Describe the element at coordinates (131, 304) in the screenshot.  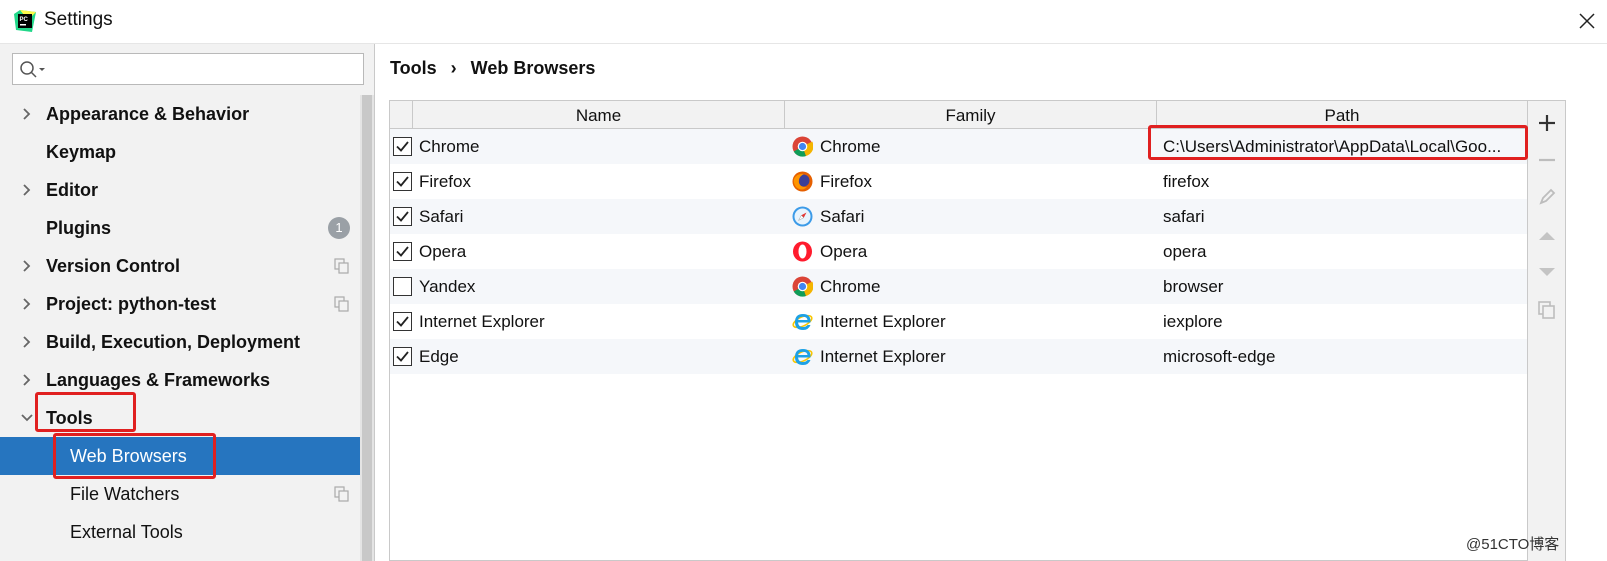
I see `sidebar-item-label: Project: python-test` at that location.